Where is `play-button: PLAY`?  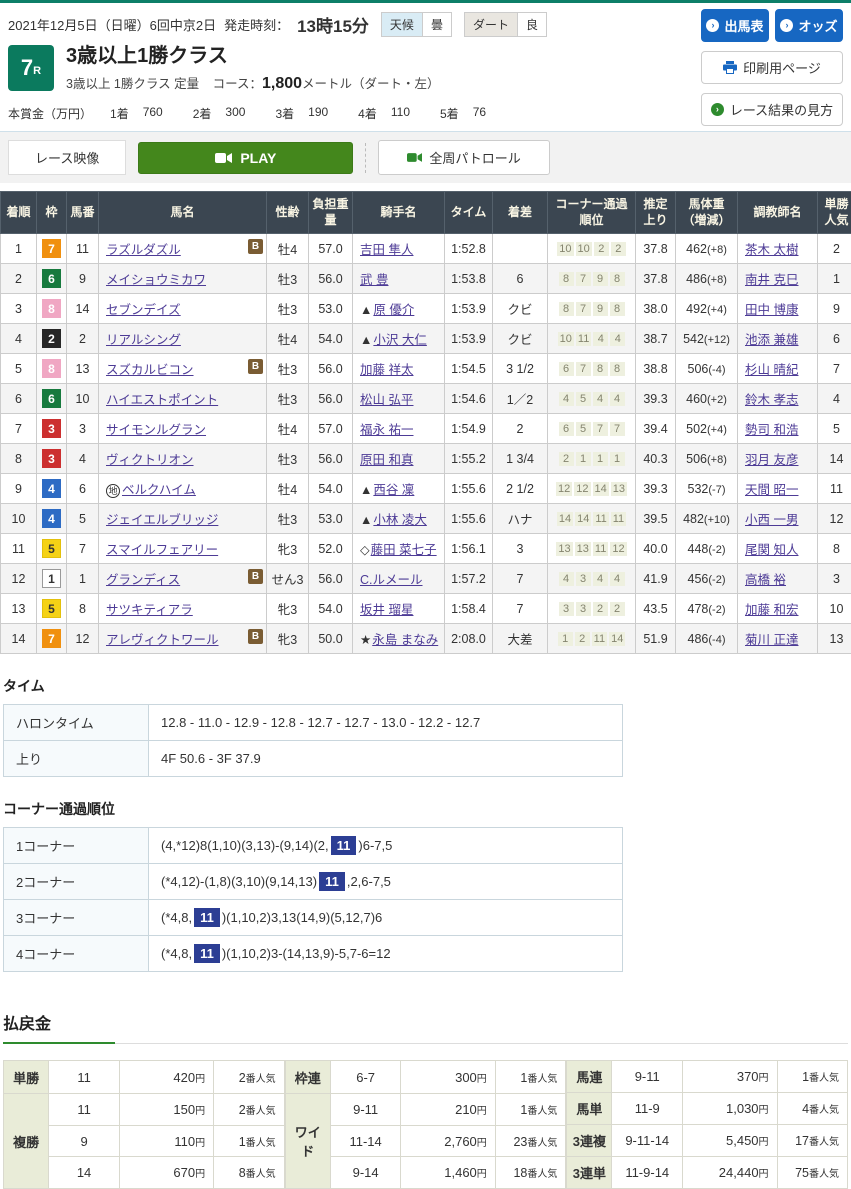
play-button: PLAY is located at coordinates (245, 158).